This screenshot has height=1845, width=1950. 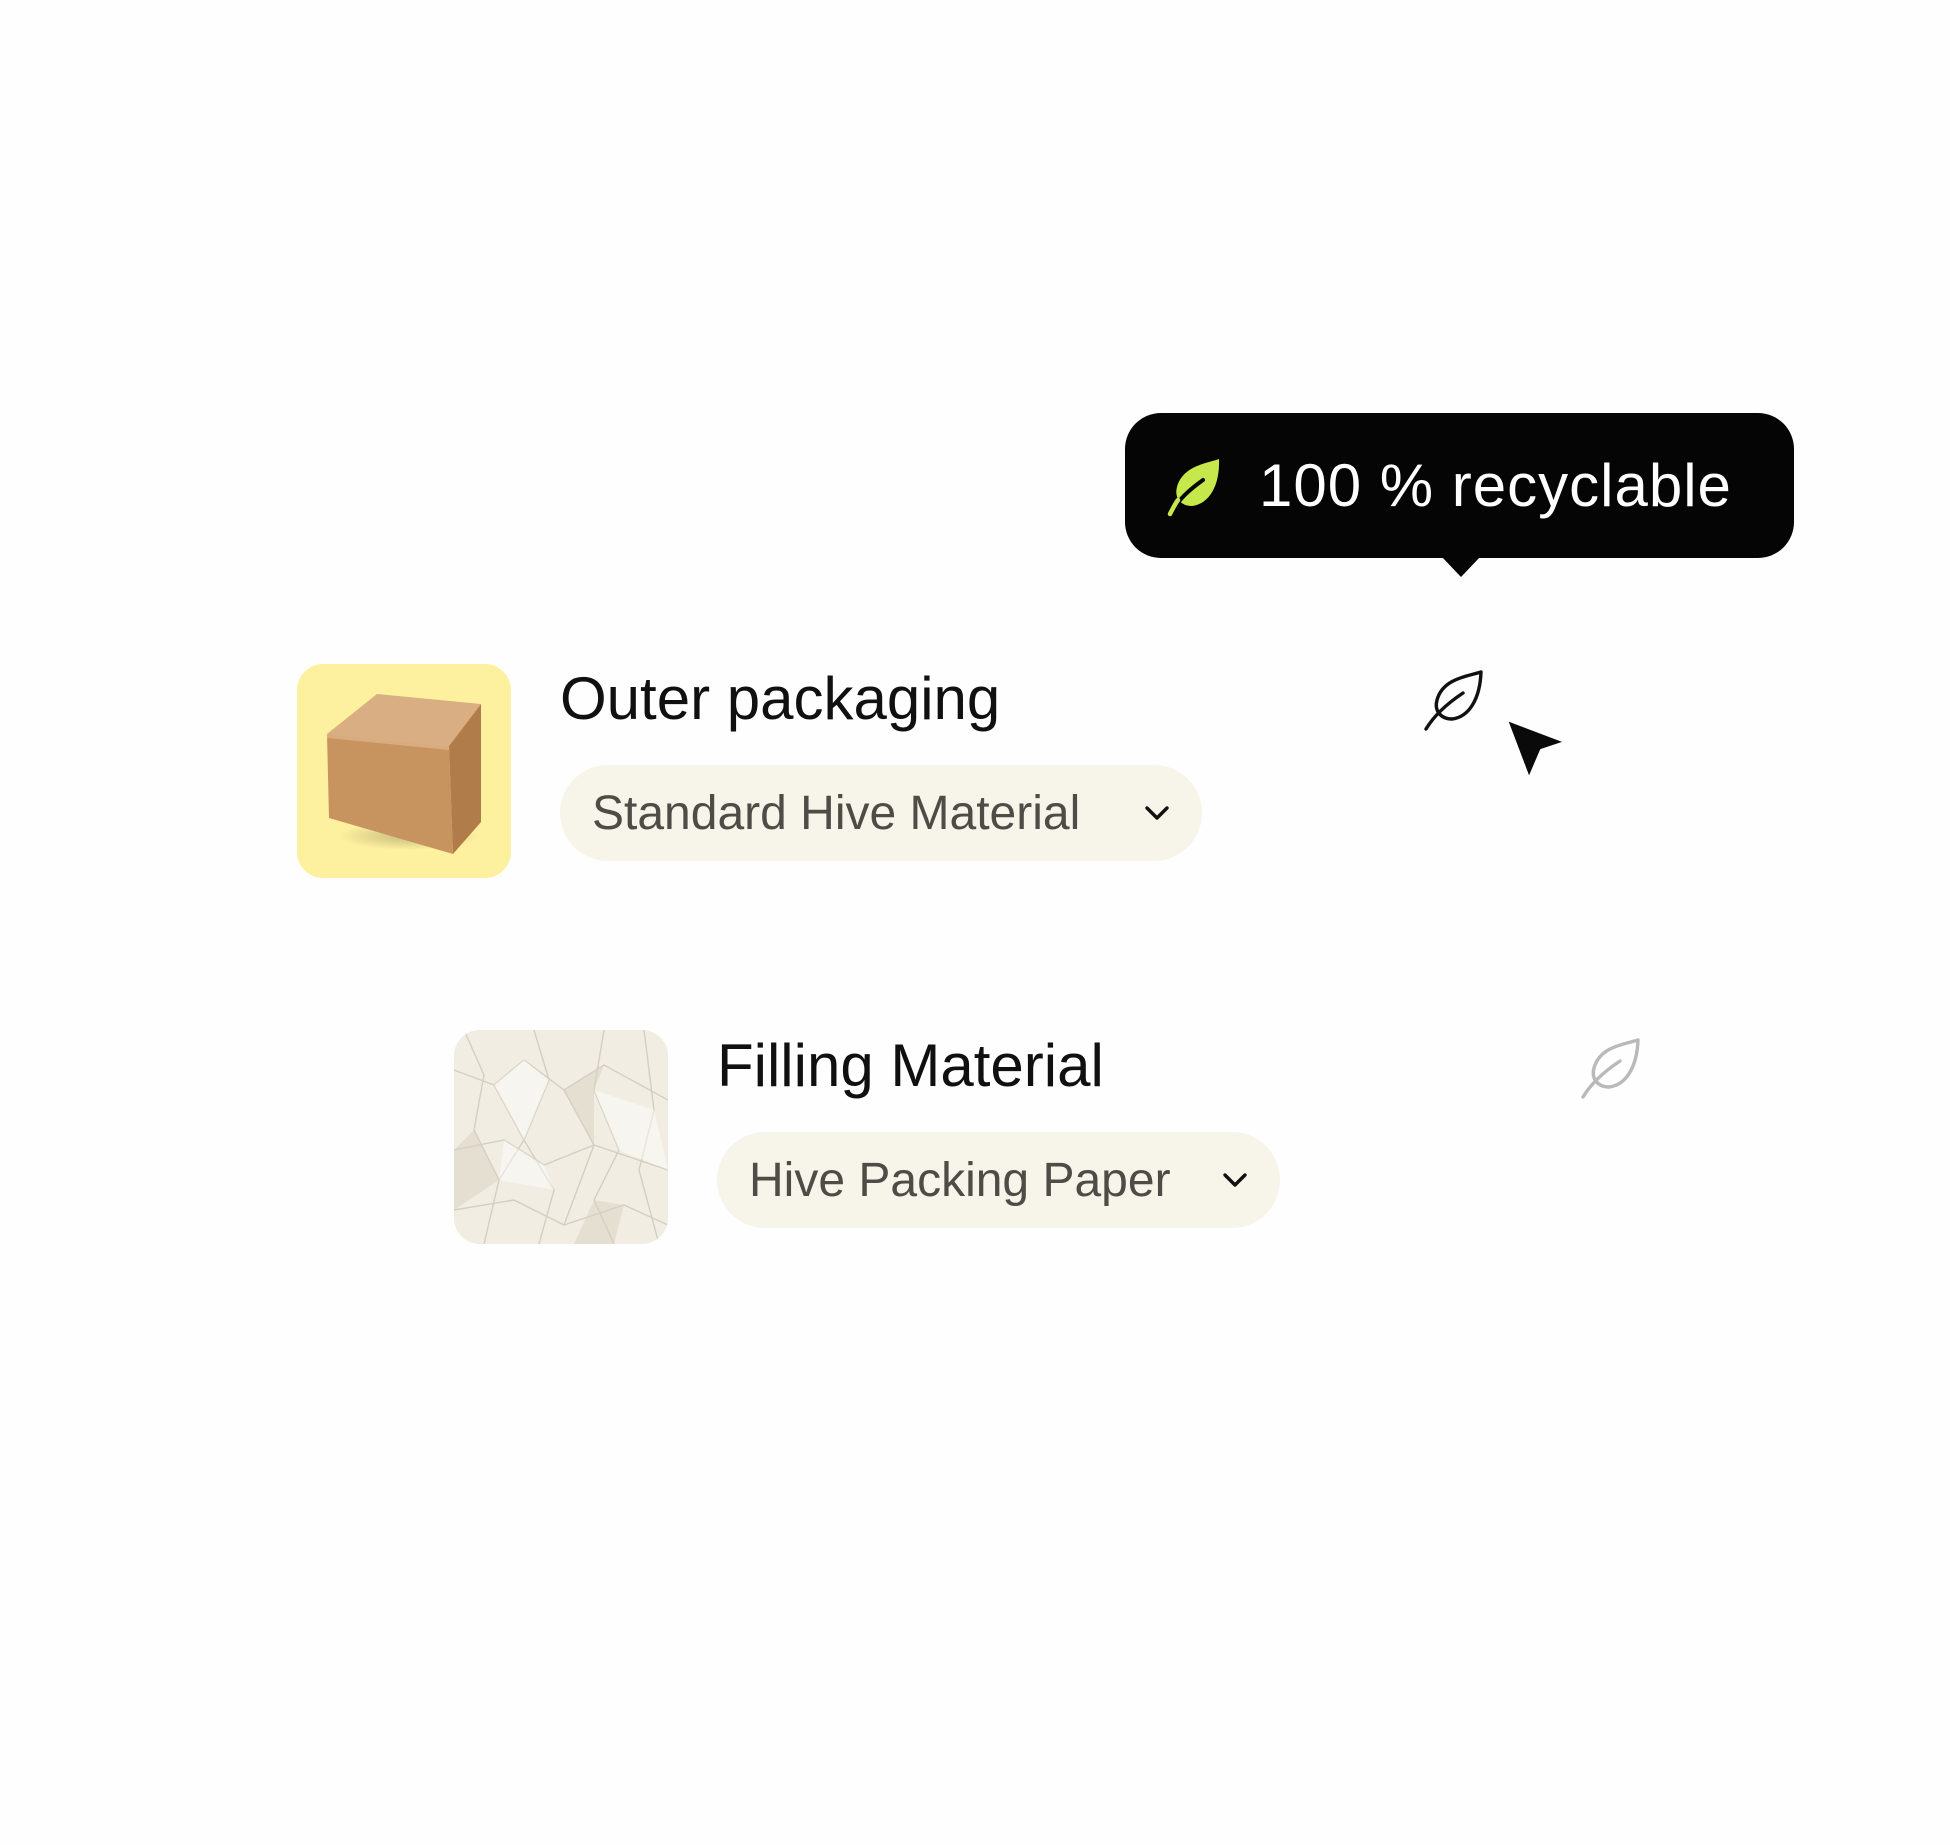 I want to click on filling-material-title: Filling Material, so click(x=910, y=1065).